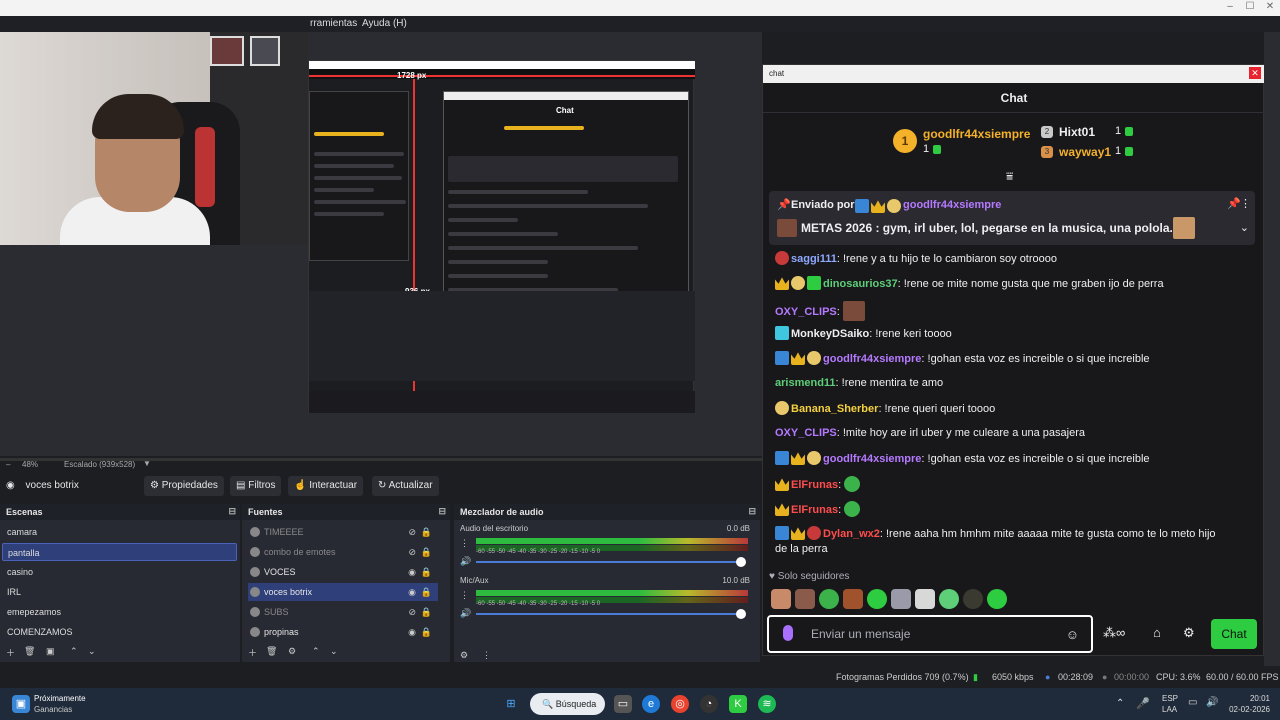 The width and height of the screenshot is (1280, 720). I want to click on weather-icon: ▣, so click(21, 704).